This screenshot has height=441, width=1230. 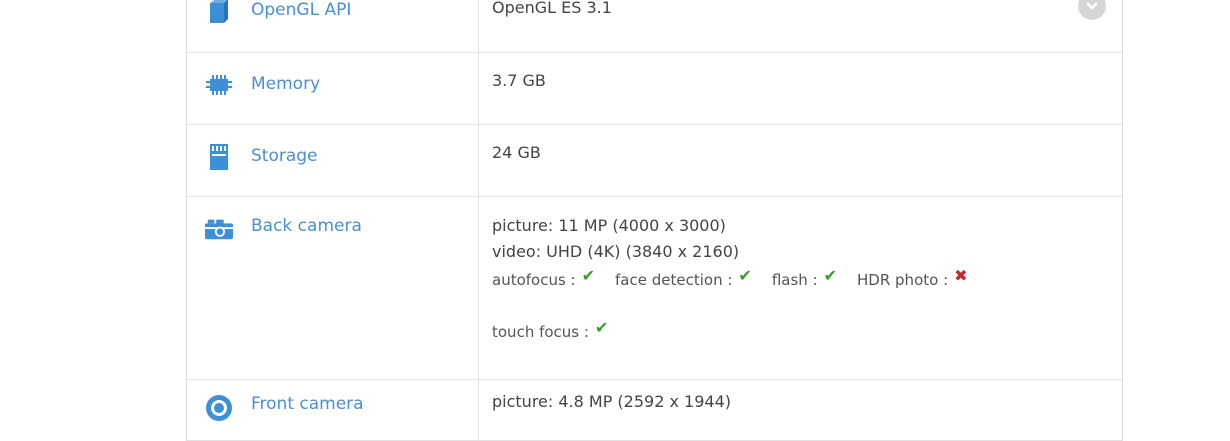 I want to click on spec-row-opengl: OpenGL API OpenGL ES 3.1, so click(x=654, y=26).